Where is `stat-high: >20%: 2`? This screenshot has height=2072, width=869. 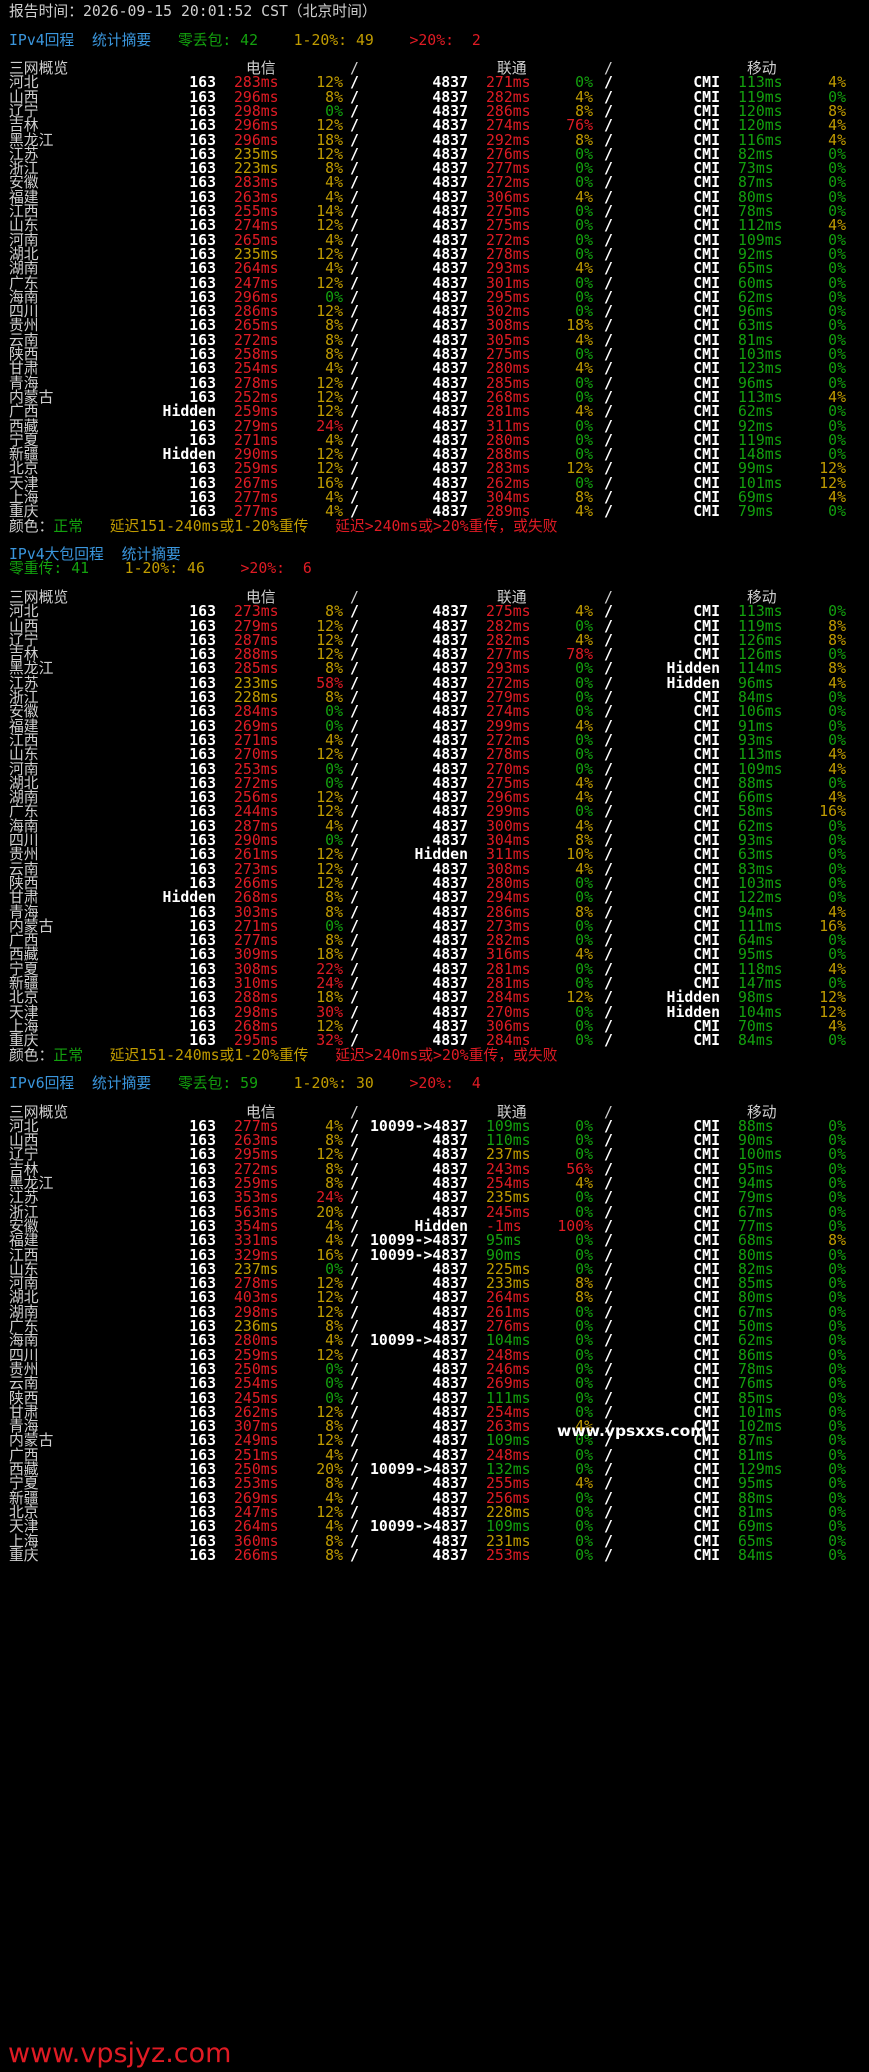 stat-high: >20%: 2 is located at coordinates (445, 40).